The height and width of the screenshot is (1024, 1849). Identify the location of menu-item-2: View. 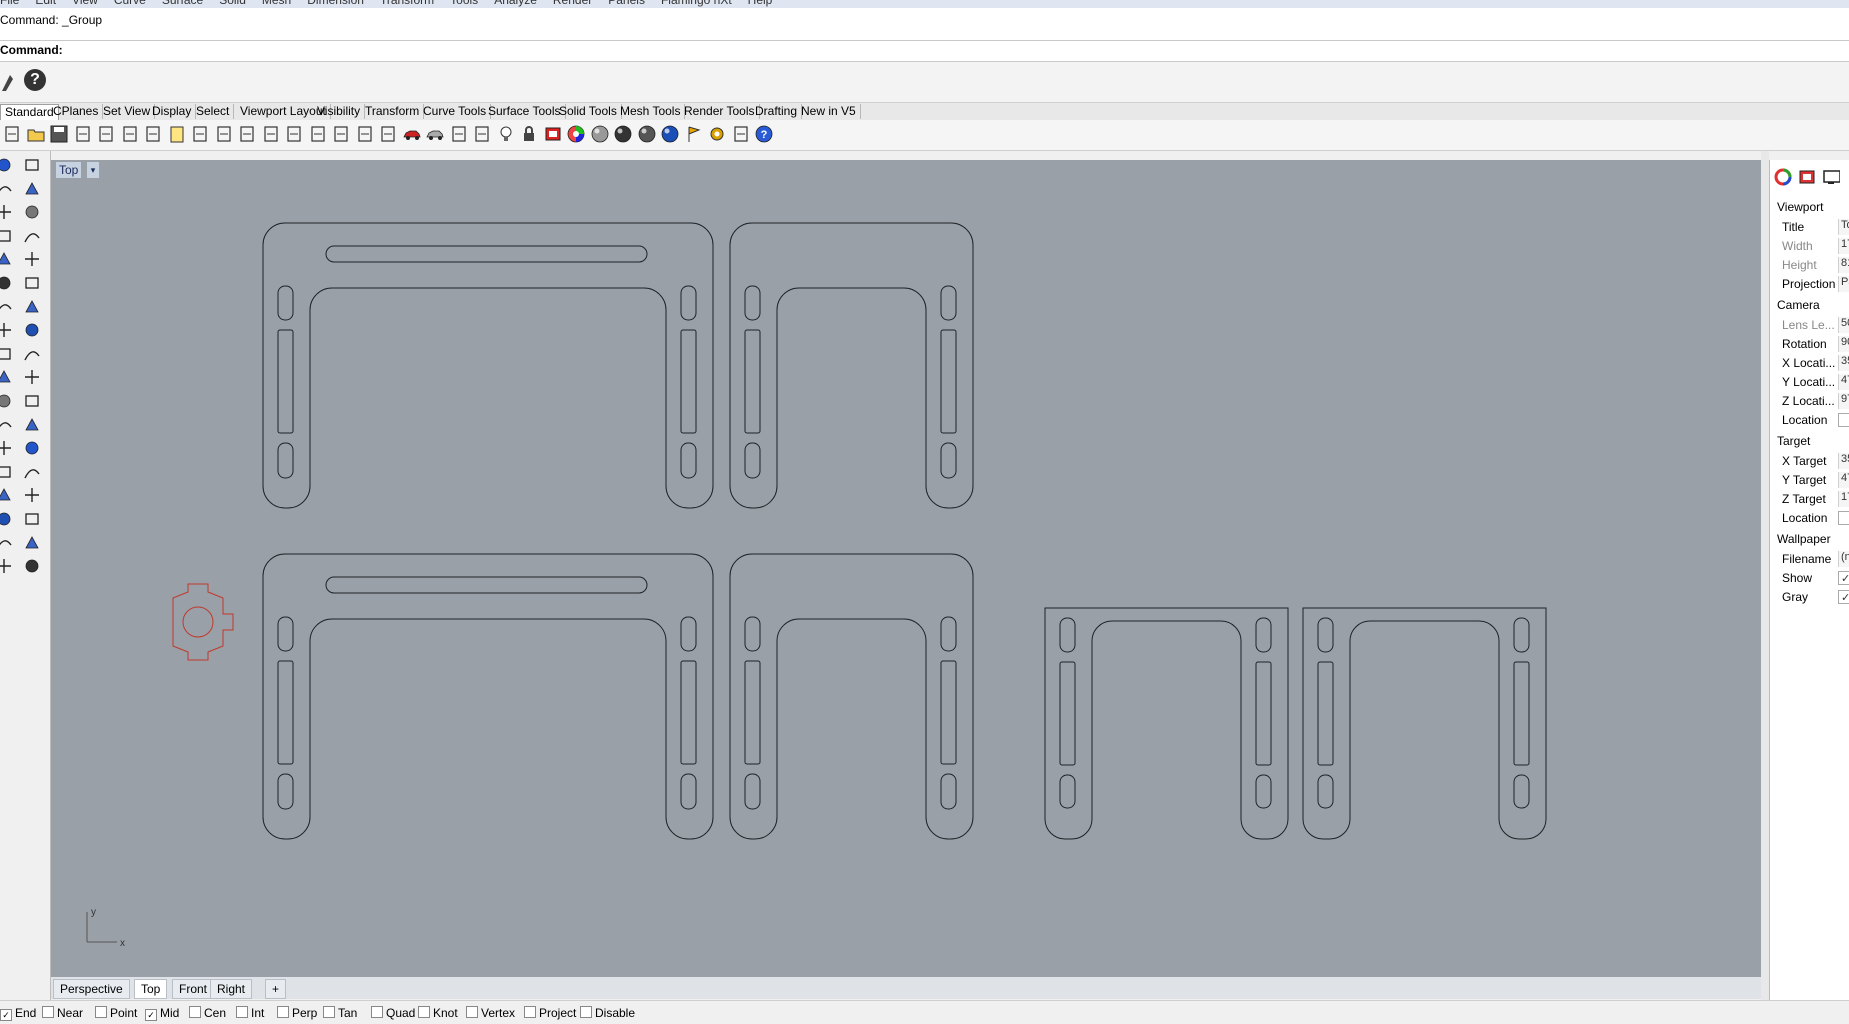
(85, 3).